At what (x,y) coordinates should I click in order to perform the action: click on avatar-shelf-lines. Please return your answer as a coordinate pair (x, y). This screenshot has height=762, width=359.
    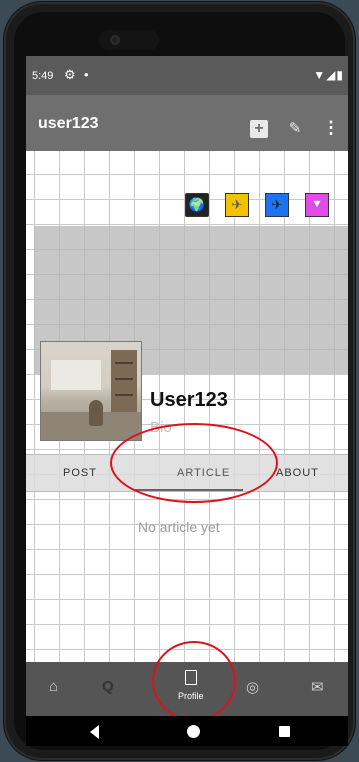
    Looking at the image, I should click on (124, 363).